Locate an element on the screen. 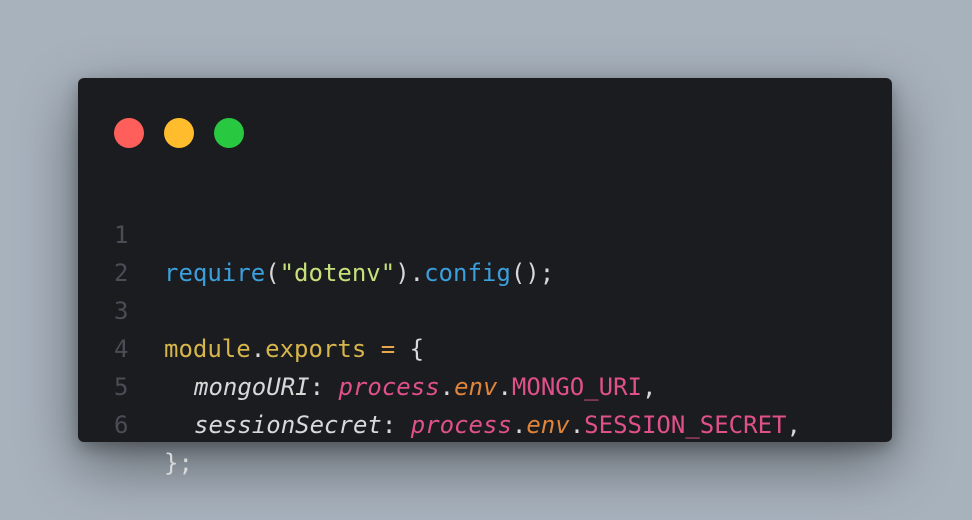  env-var-session-secret: SESSION_SECRET is located at coordinates (685, 425).